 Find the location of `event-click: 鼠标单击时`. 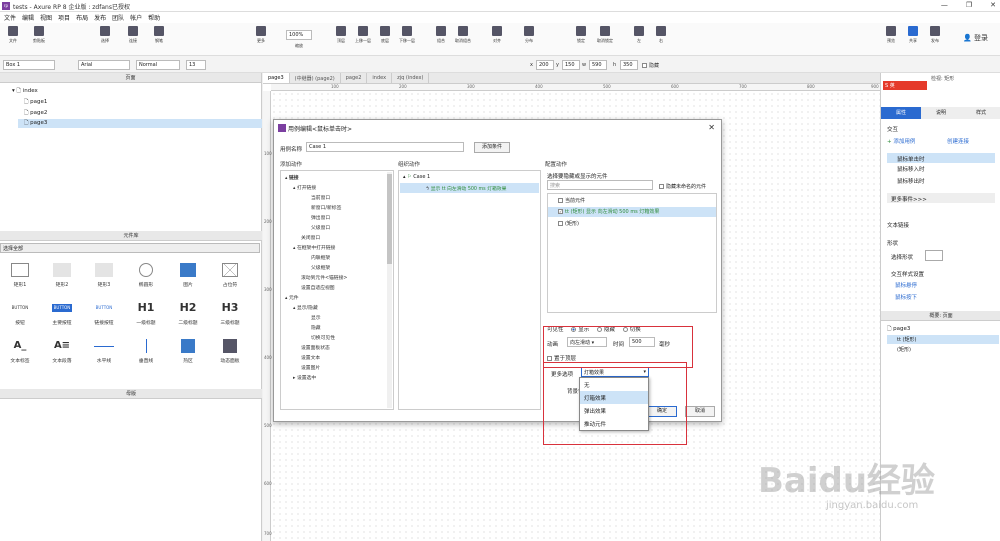

event-click: 鼠标单击时 is located at coordinates (941, 158).